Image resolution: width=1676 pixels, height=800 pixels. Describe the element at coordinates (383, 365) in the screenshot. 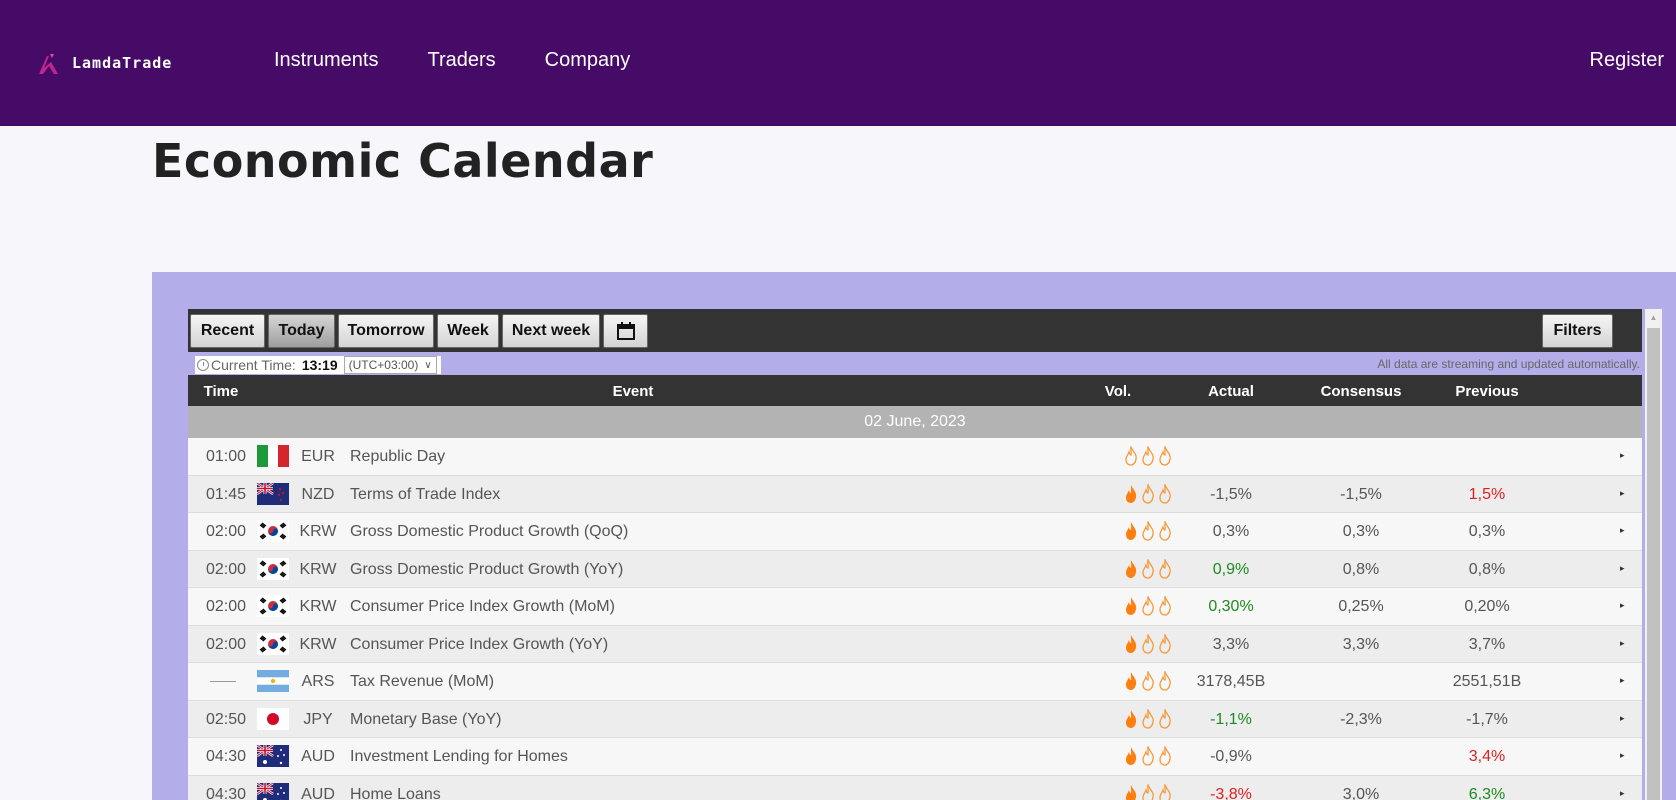

I see `timezone-value: (UTC+03:00)` at that location.